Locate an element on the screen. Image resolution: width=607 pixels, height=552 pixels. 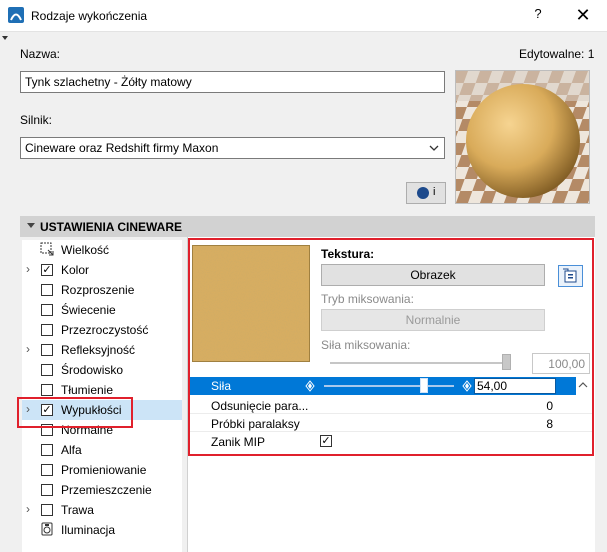
channel-label: Środowisko is located at coordinates (92, 370).